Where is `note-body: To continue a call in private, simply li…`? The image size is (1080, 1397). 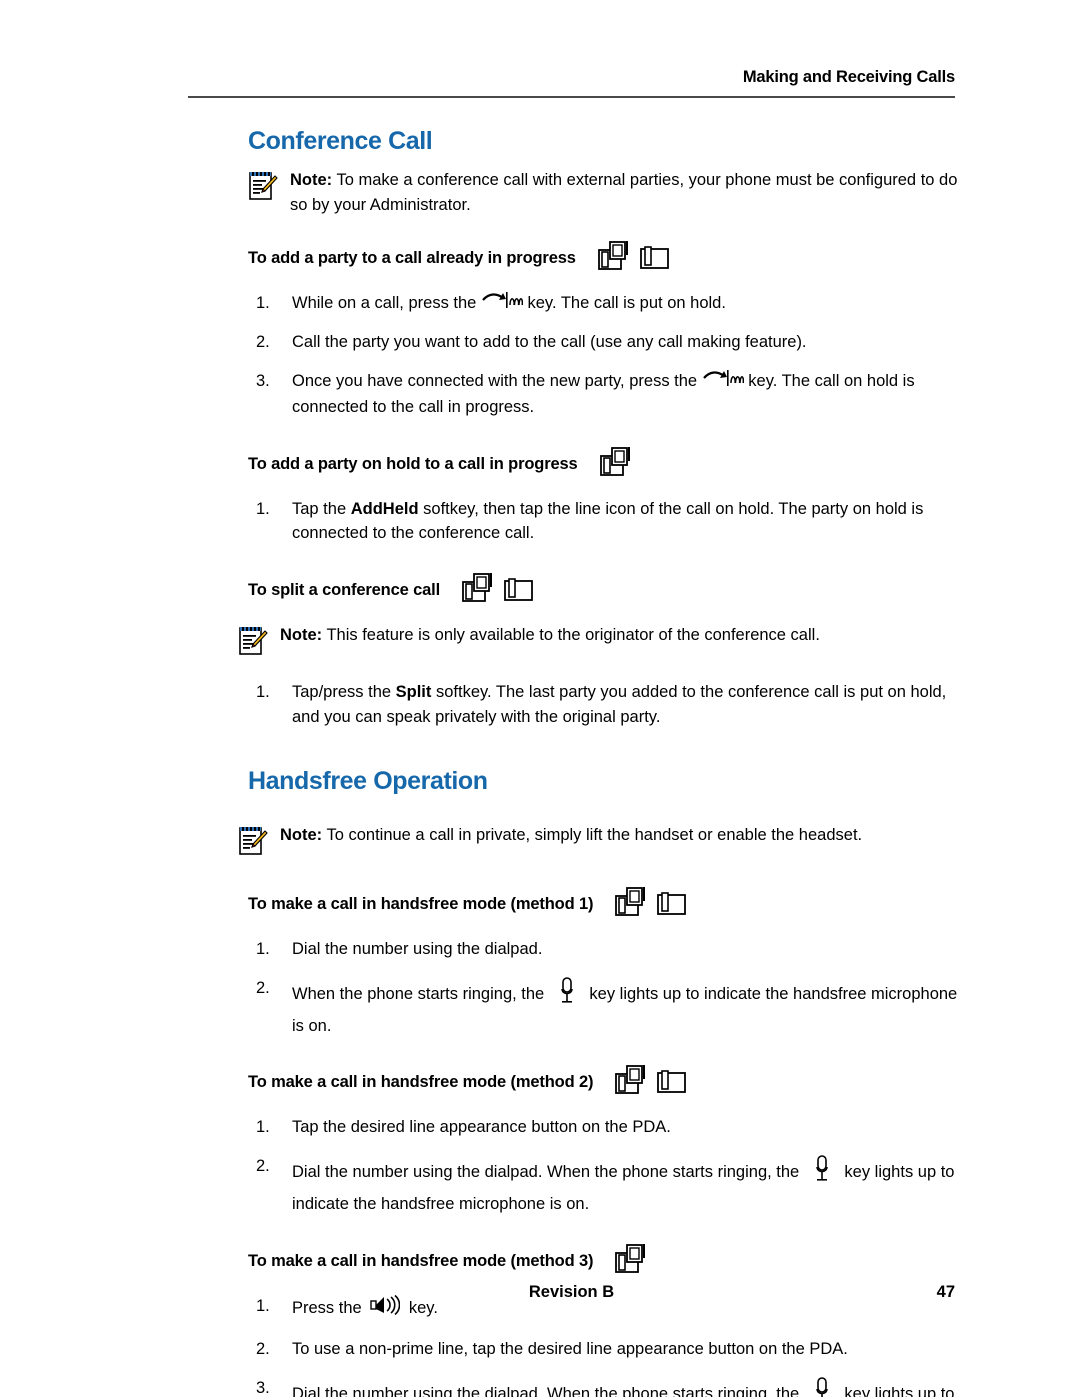 note-body: To continue a call in private, simply li… is located at coordinates (592, 835).